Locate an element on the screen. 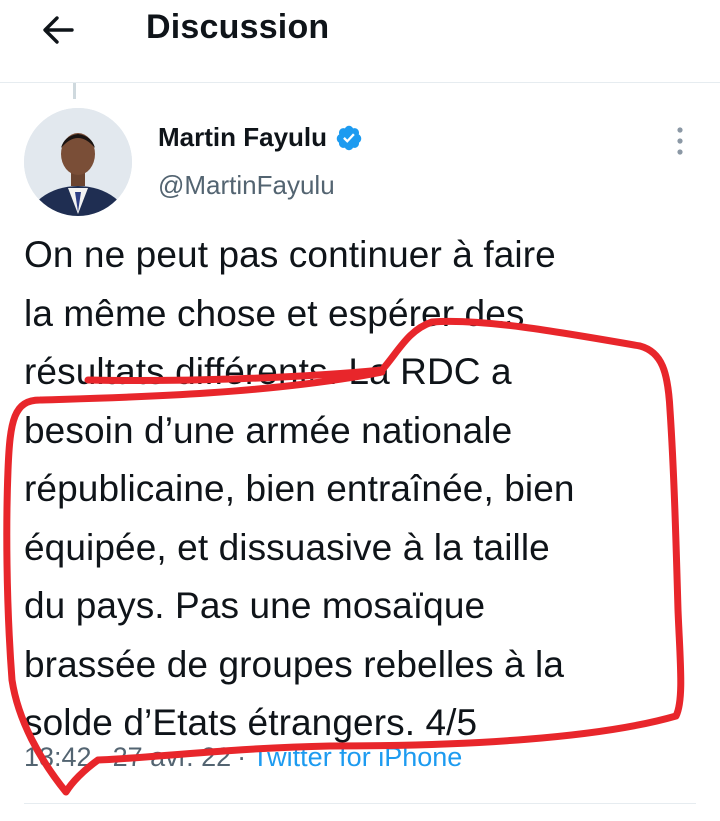 This screenshot has width=720, height=821. author-name: Martin Fayulu is located at coordinates (242, 137).